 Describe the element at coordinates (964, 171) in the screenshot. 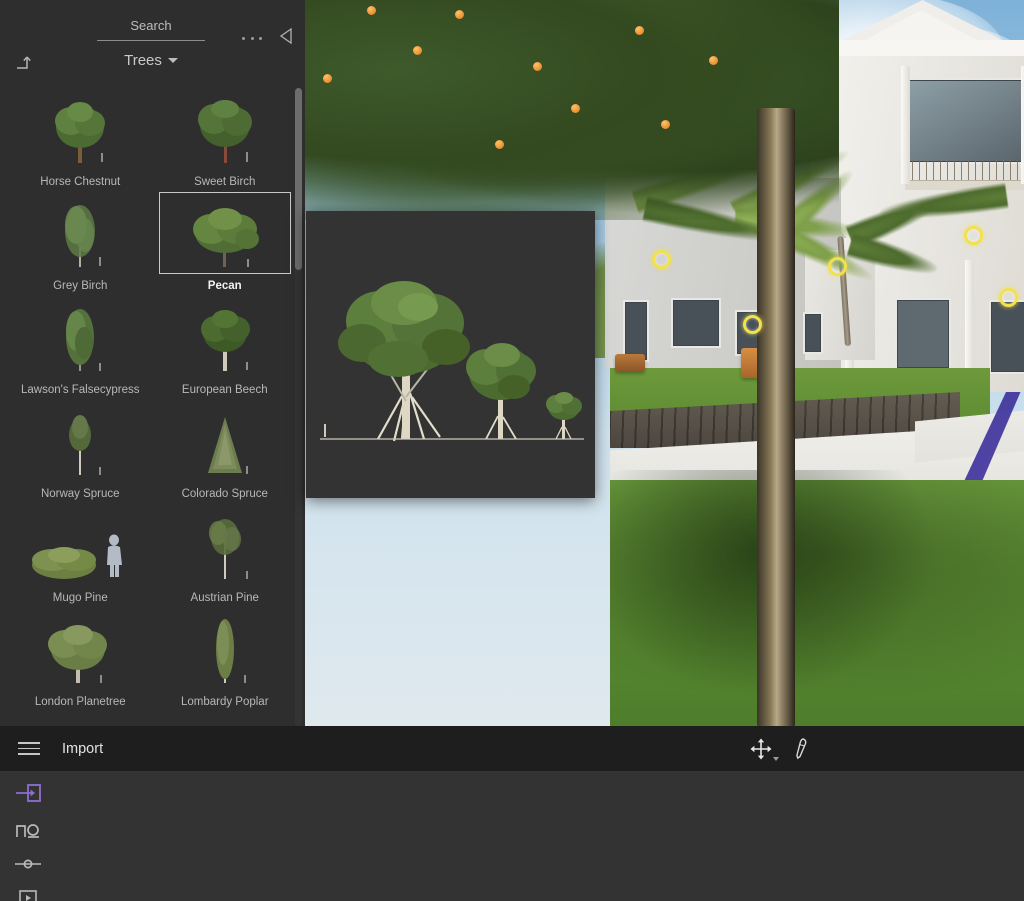

I see `balcony-railing` at that location.